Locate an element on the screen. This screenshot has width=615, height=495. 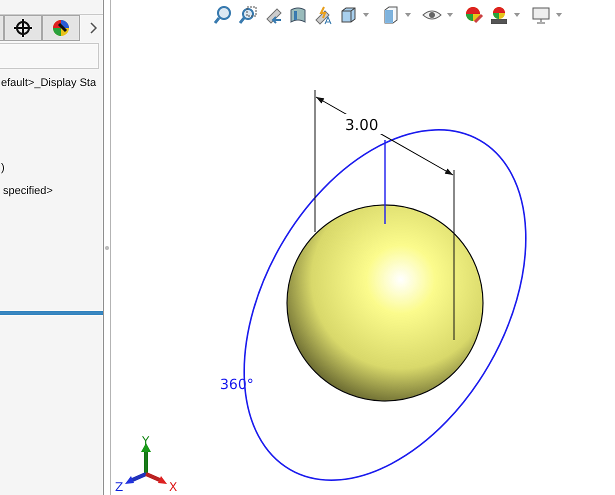
tree-item-text: ) is located at coordinates (3, 168).